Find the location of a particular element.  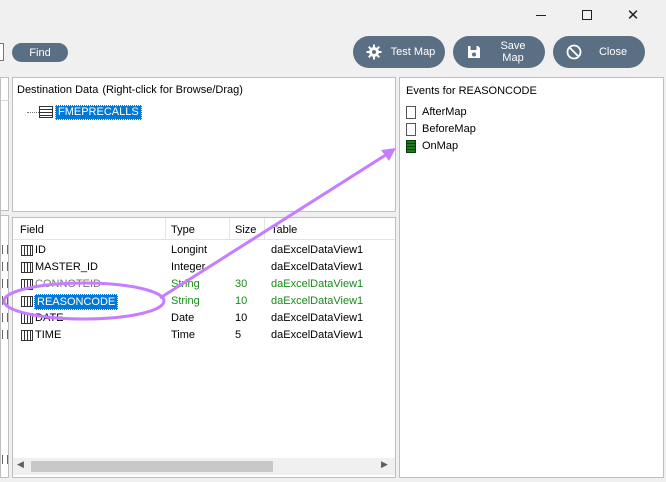

field-type: Integer is located at coordinates (188, 267).